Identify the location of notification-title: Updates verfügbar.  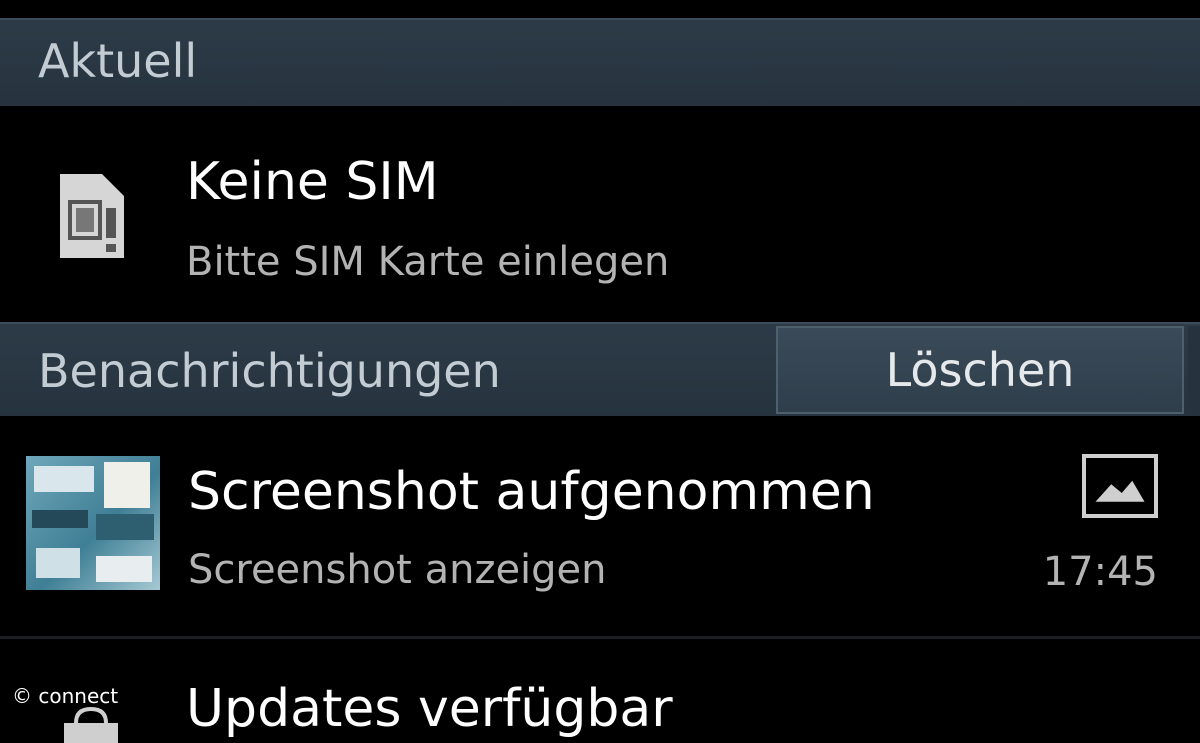
(429, 709).